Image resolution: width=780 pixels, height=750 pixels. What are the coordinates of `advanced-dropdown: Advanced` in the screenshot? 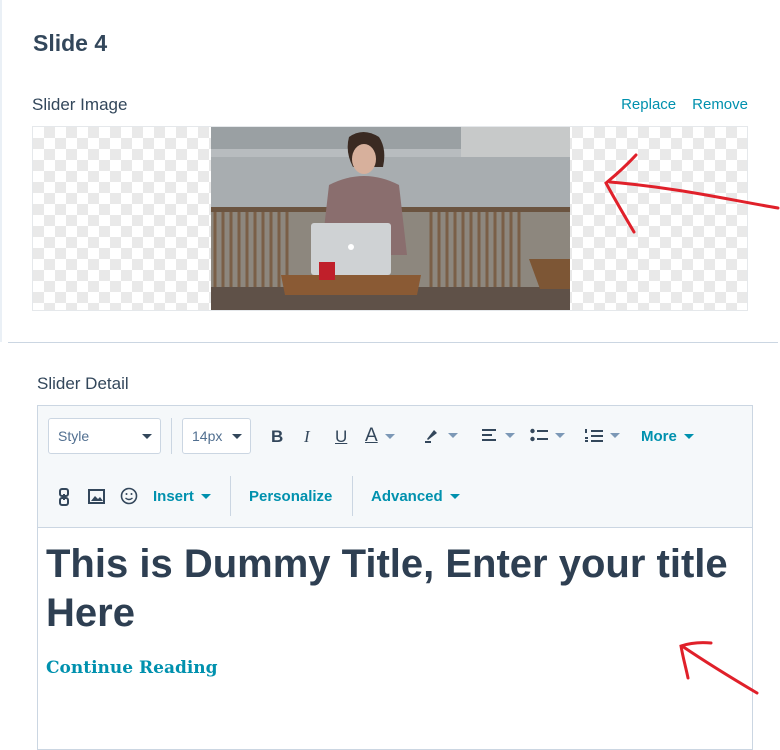 It's located at (415, 496).